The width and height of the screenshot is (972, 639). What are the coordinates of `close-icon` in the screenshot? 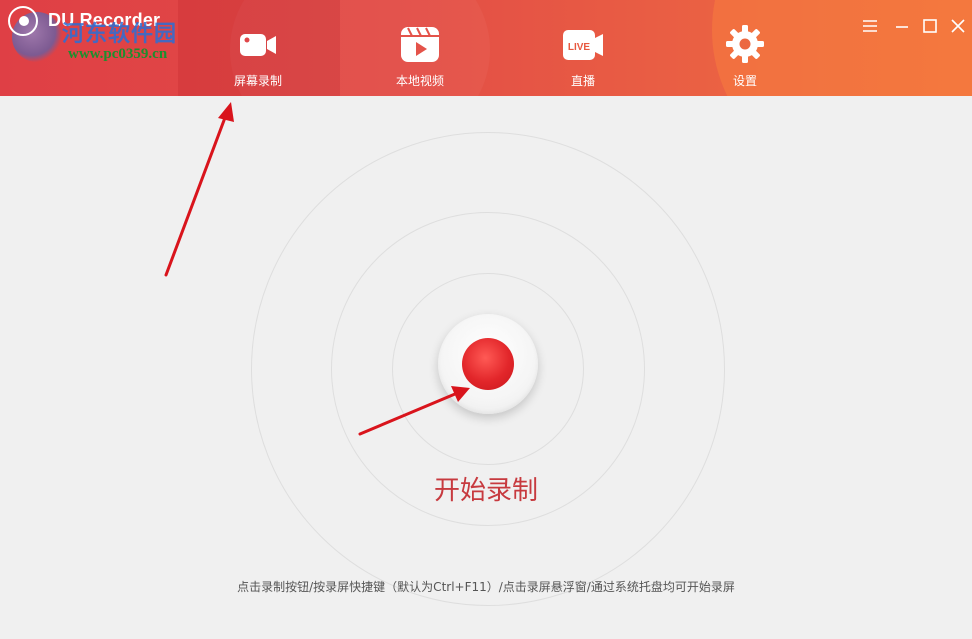 It's located at (958, 26).